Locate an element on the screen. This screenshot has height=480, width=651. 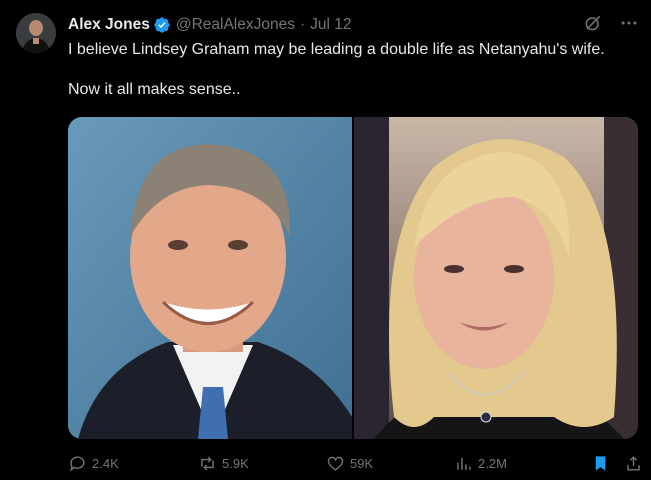
views-button: 2.2M is located at coordinates (519, 463).